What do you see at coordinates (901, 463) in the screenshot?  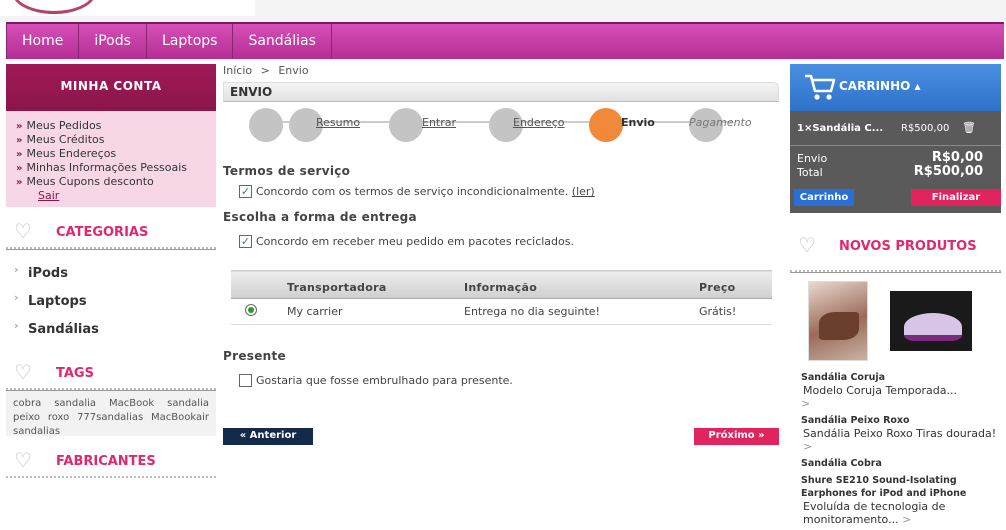 I see `product-name: Sandália Cobra` at bounding box center [901, 463].